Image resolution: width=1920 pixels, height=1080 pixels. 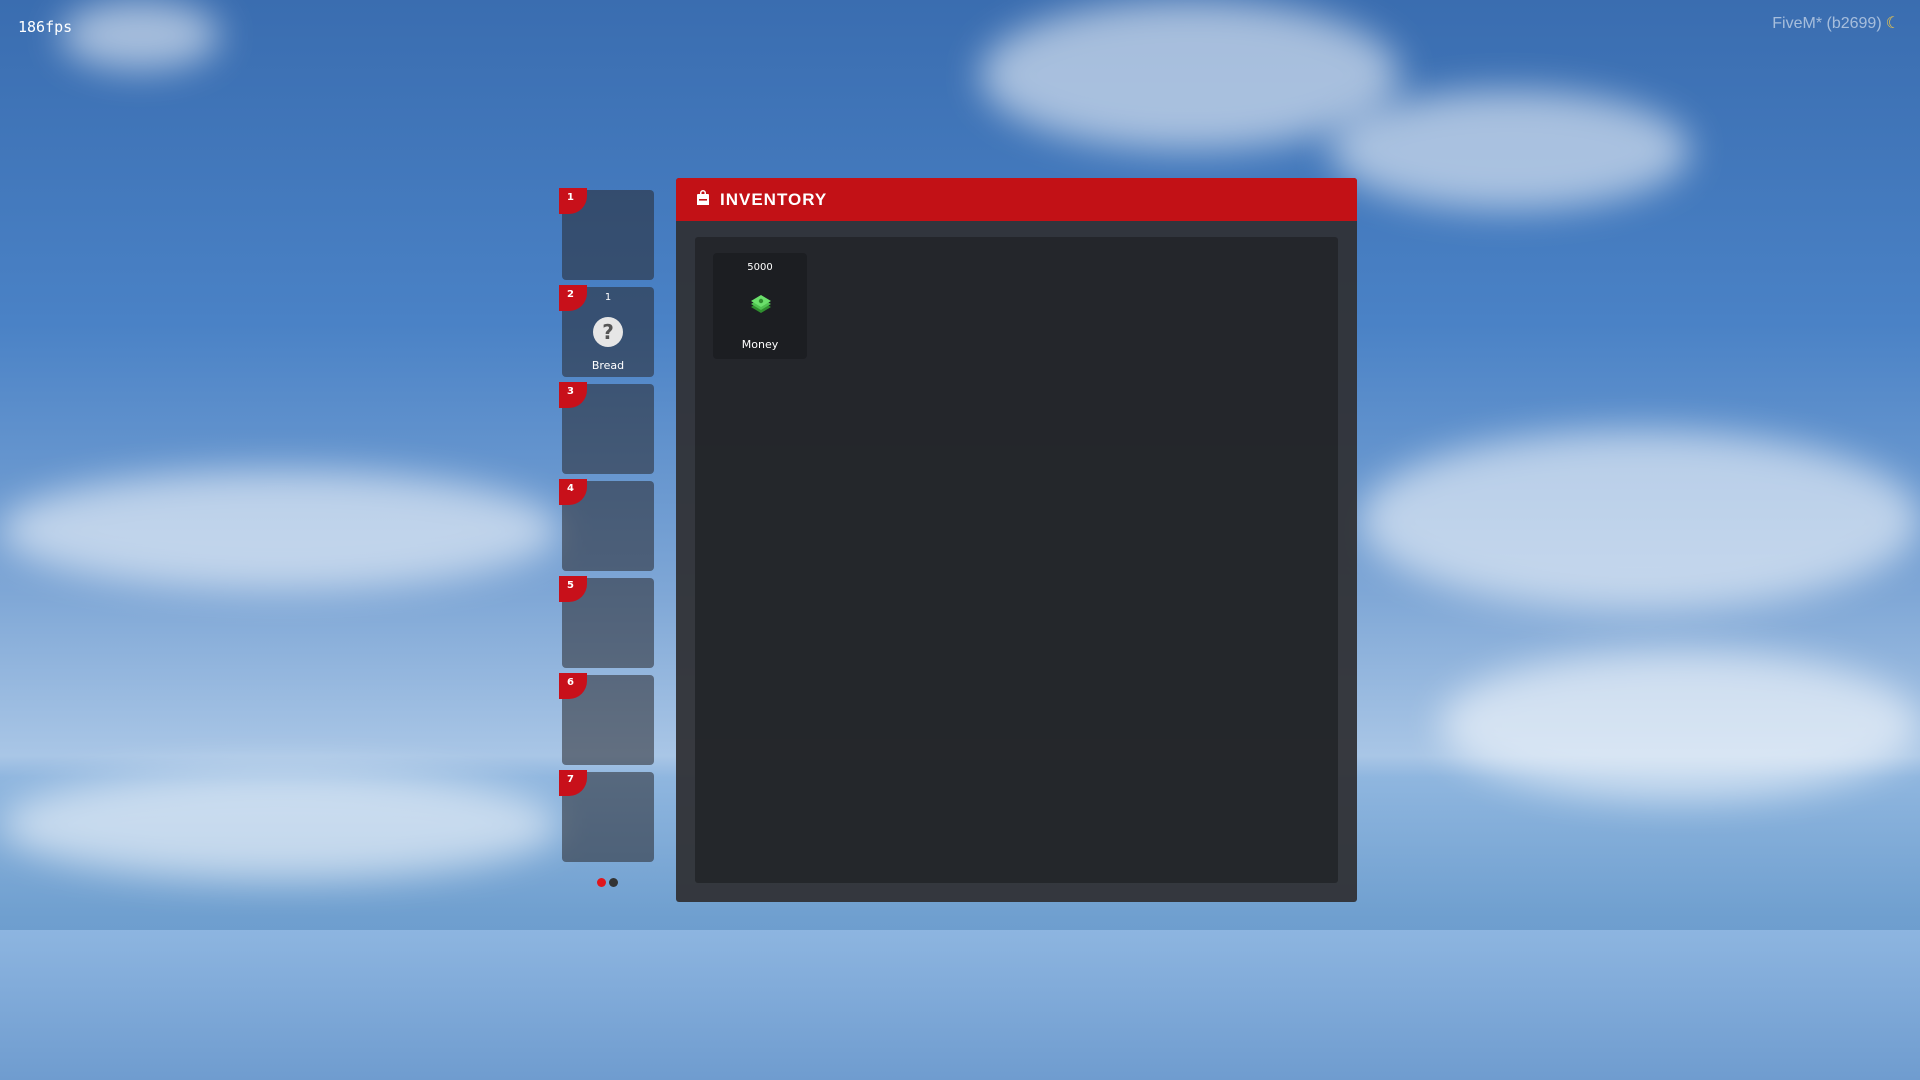 What do you see at coordinates (960, 1005) in the screenshot?
I see `sea` at bounding box center [960, 1005].